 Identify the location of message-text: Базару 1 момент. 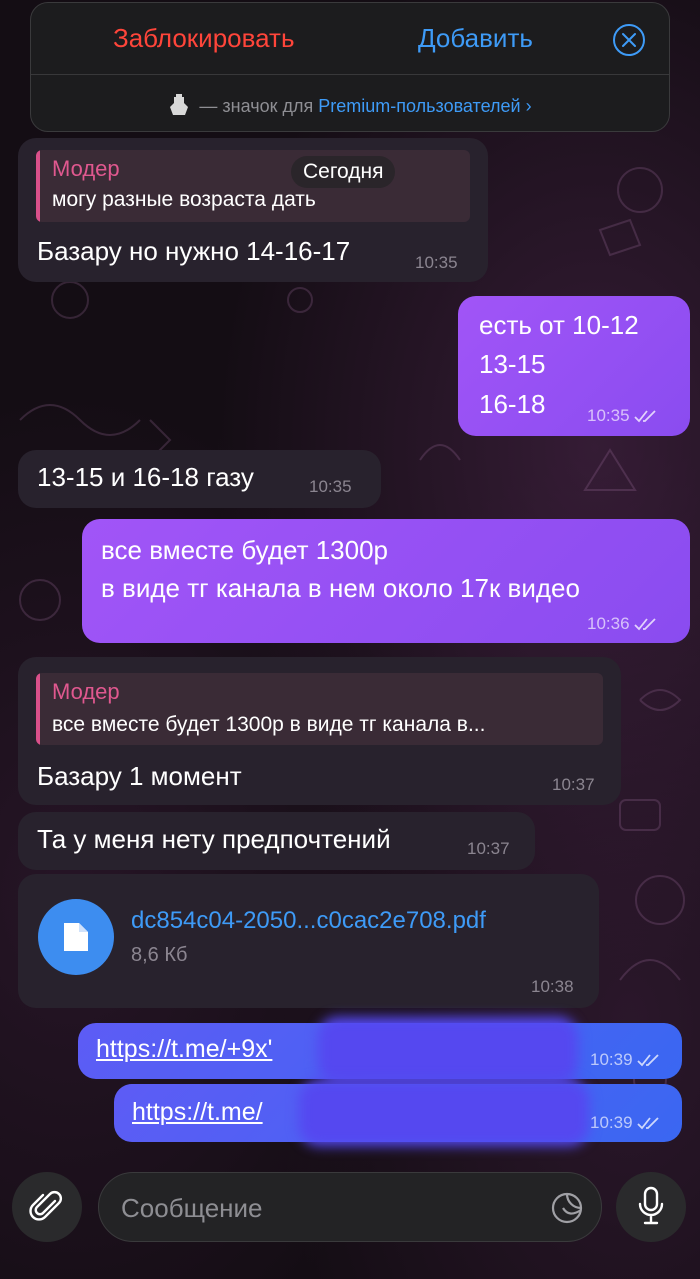
(139, 776).